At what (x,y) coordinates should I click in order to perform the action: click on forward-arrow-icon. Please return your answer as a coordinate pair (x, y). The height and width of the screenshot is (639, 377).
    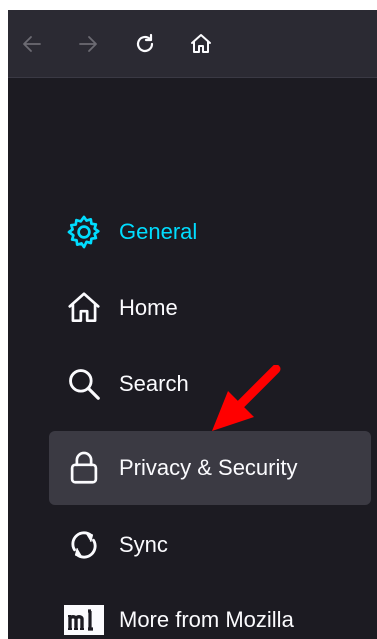
    Looking at the image, I should click on (88, 44).